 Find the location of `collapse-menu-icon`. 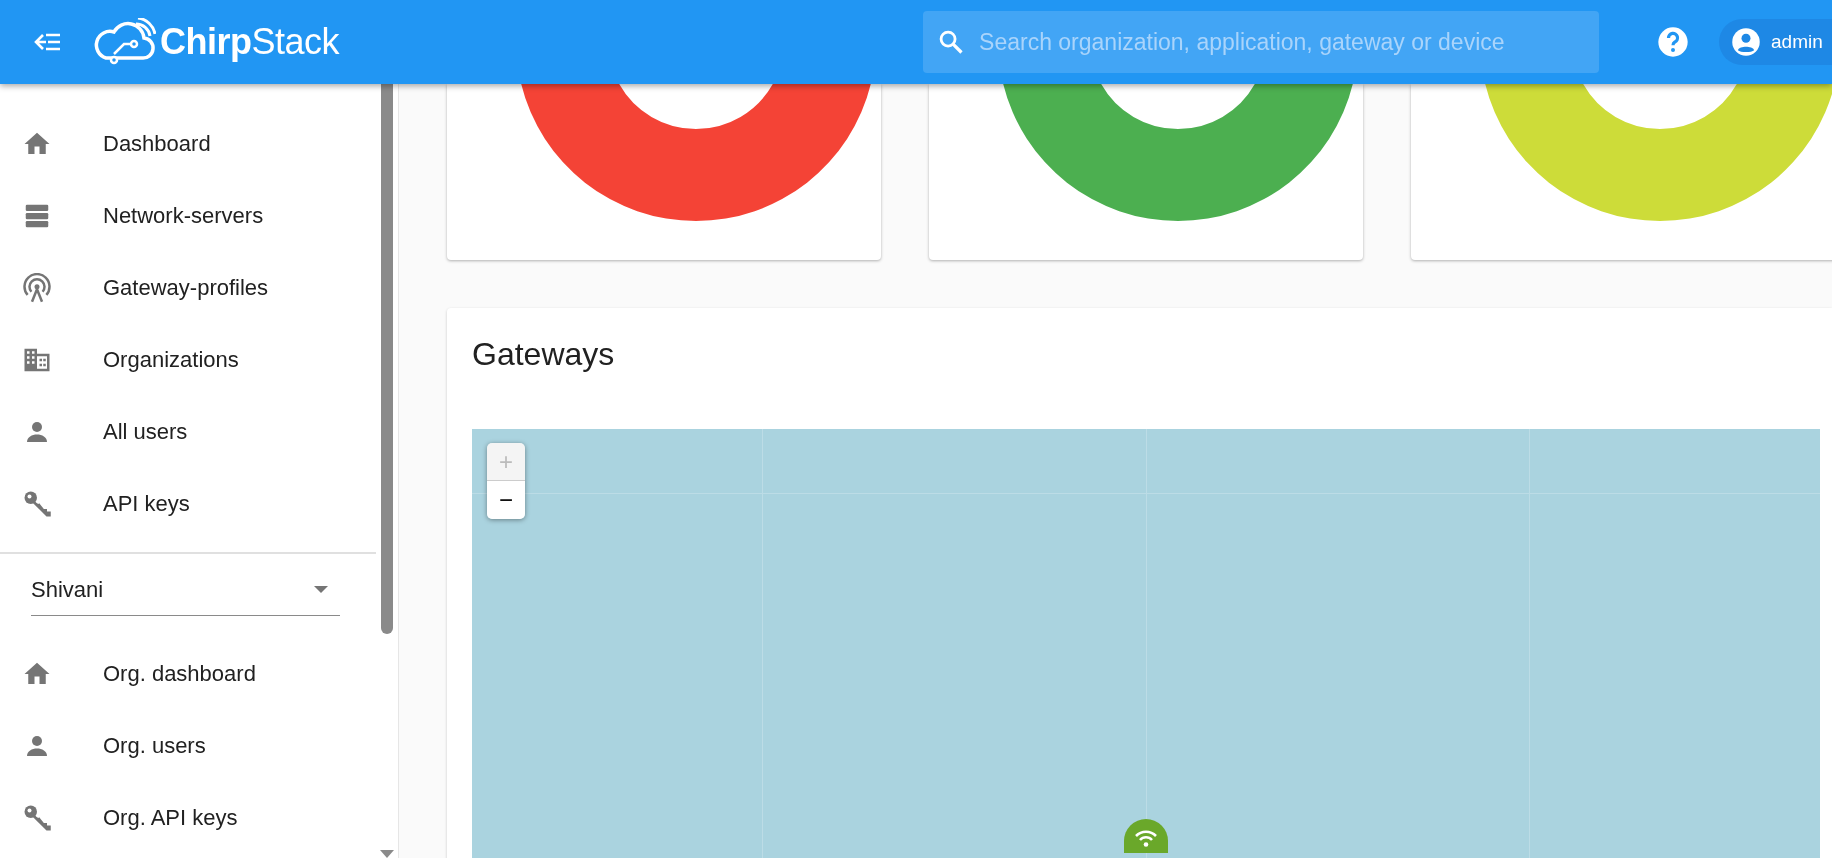

collapse-menu-icon is located at coordinates (48, 42).